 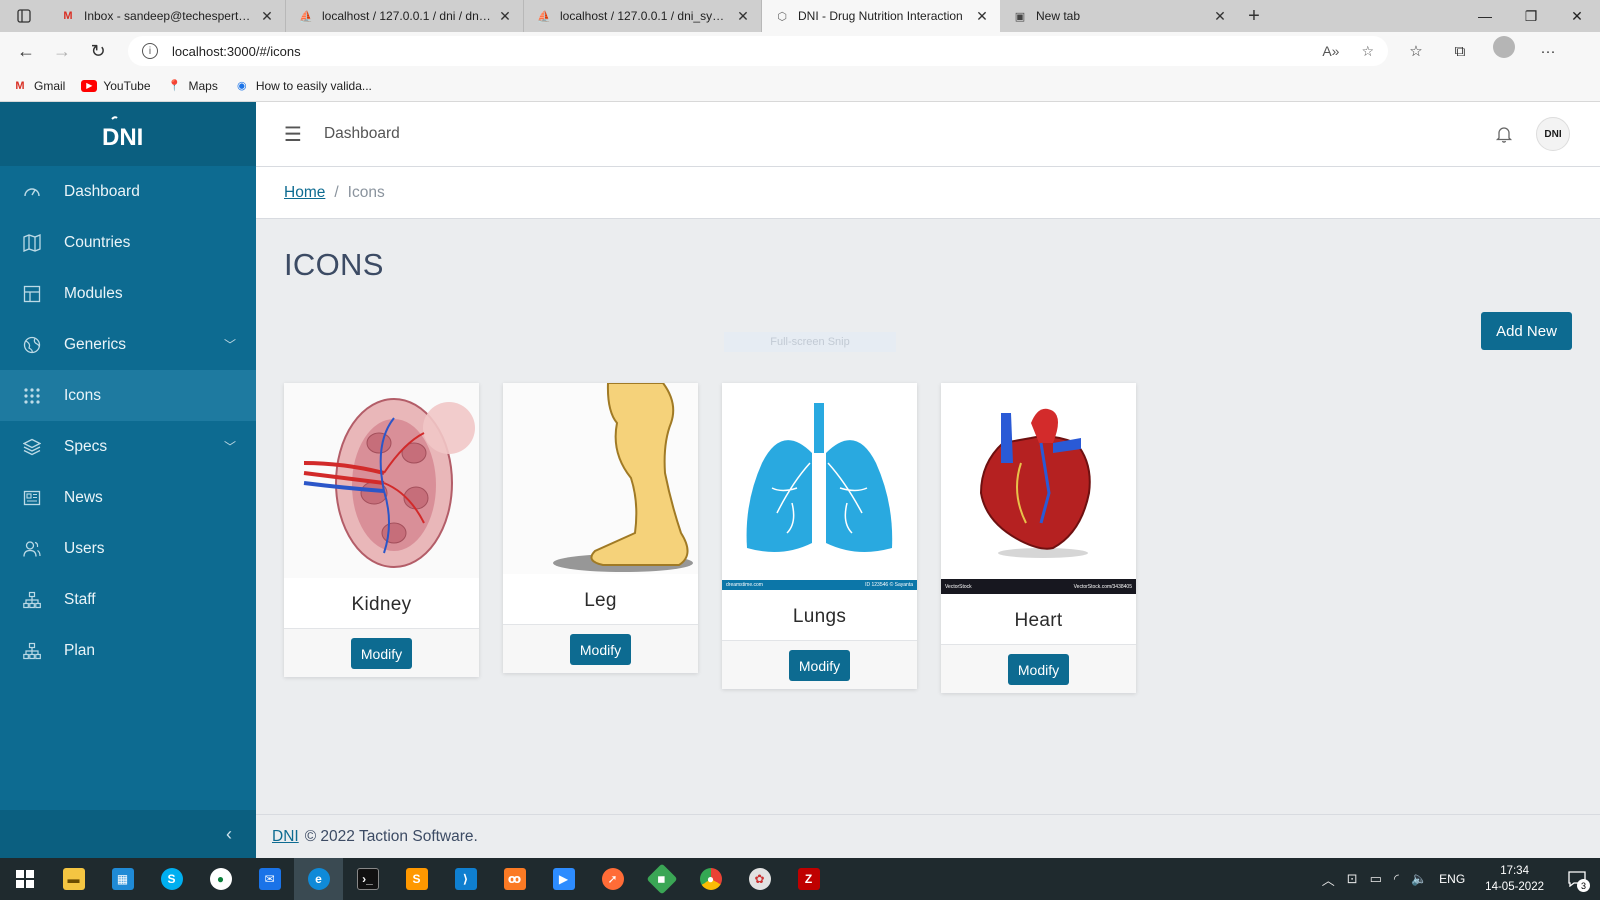 I want to click on language-indicator: ENG, so click(x=1452, y=879).